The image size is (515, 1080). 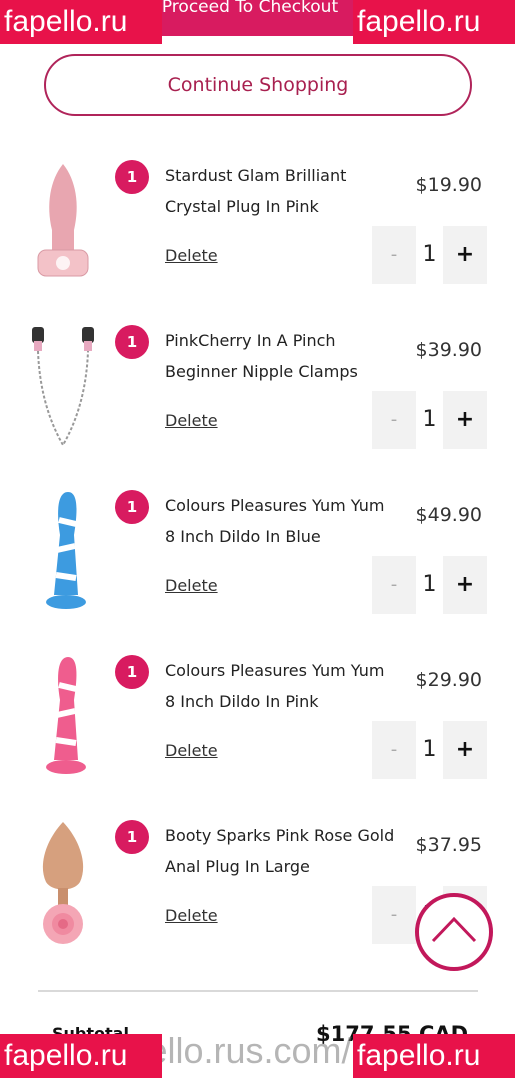 I want to click on blue-dildo-image, so click(x=66, y=550).